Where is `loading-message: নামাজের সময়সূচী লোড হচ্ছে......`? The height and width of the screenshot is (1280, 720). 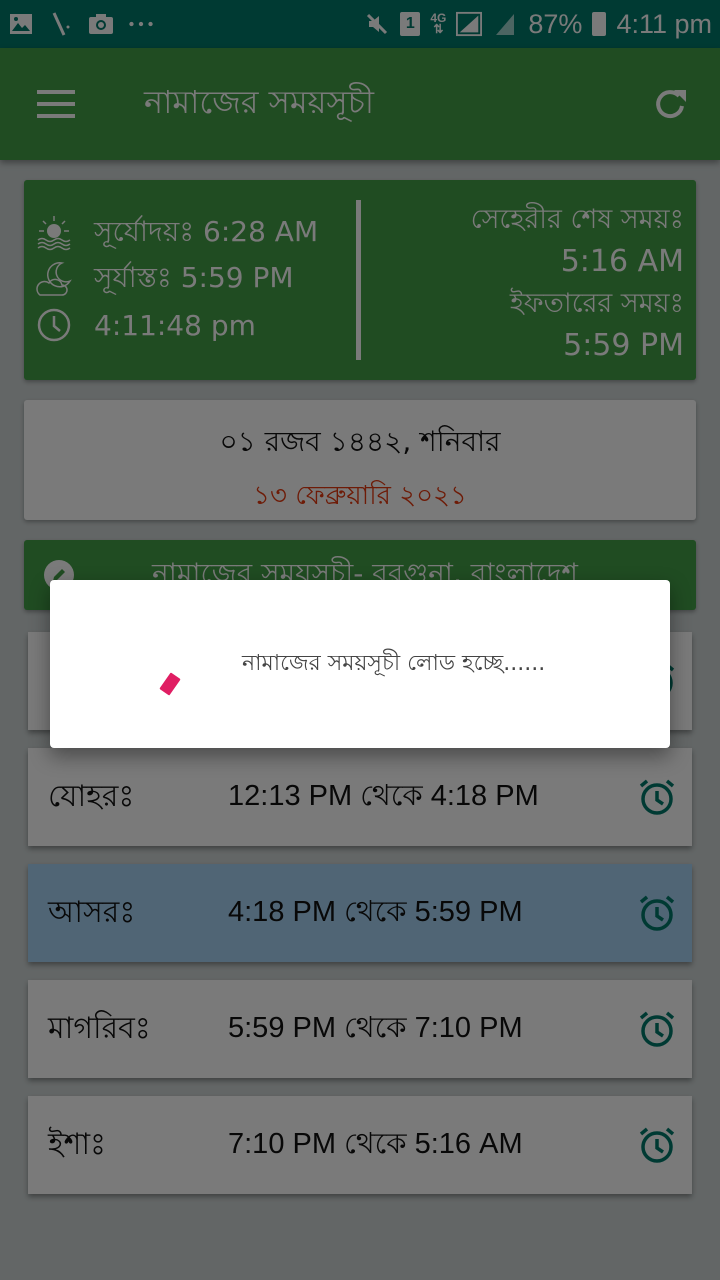
loading-message: নামাজের সময়সূচী লোড হচ্ছে...... is located at coordinates (394, 663).